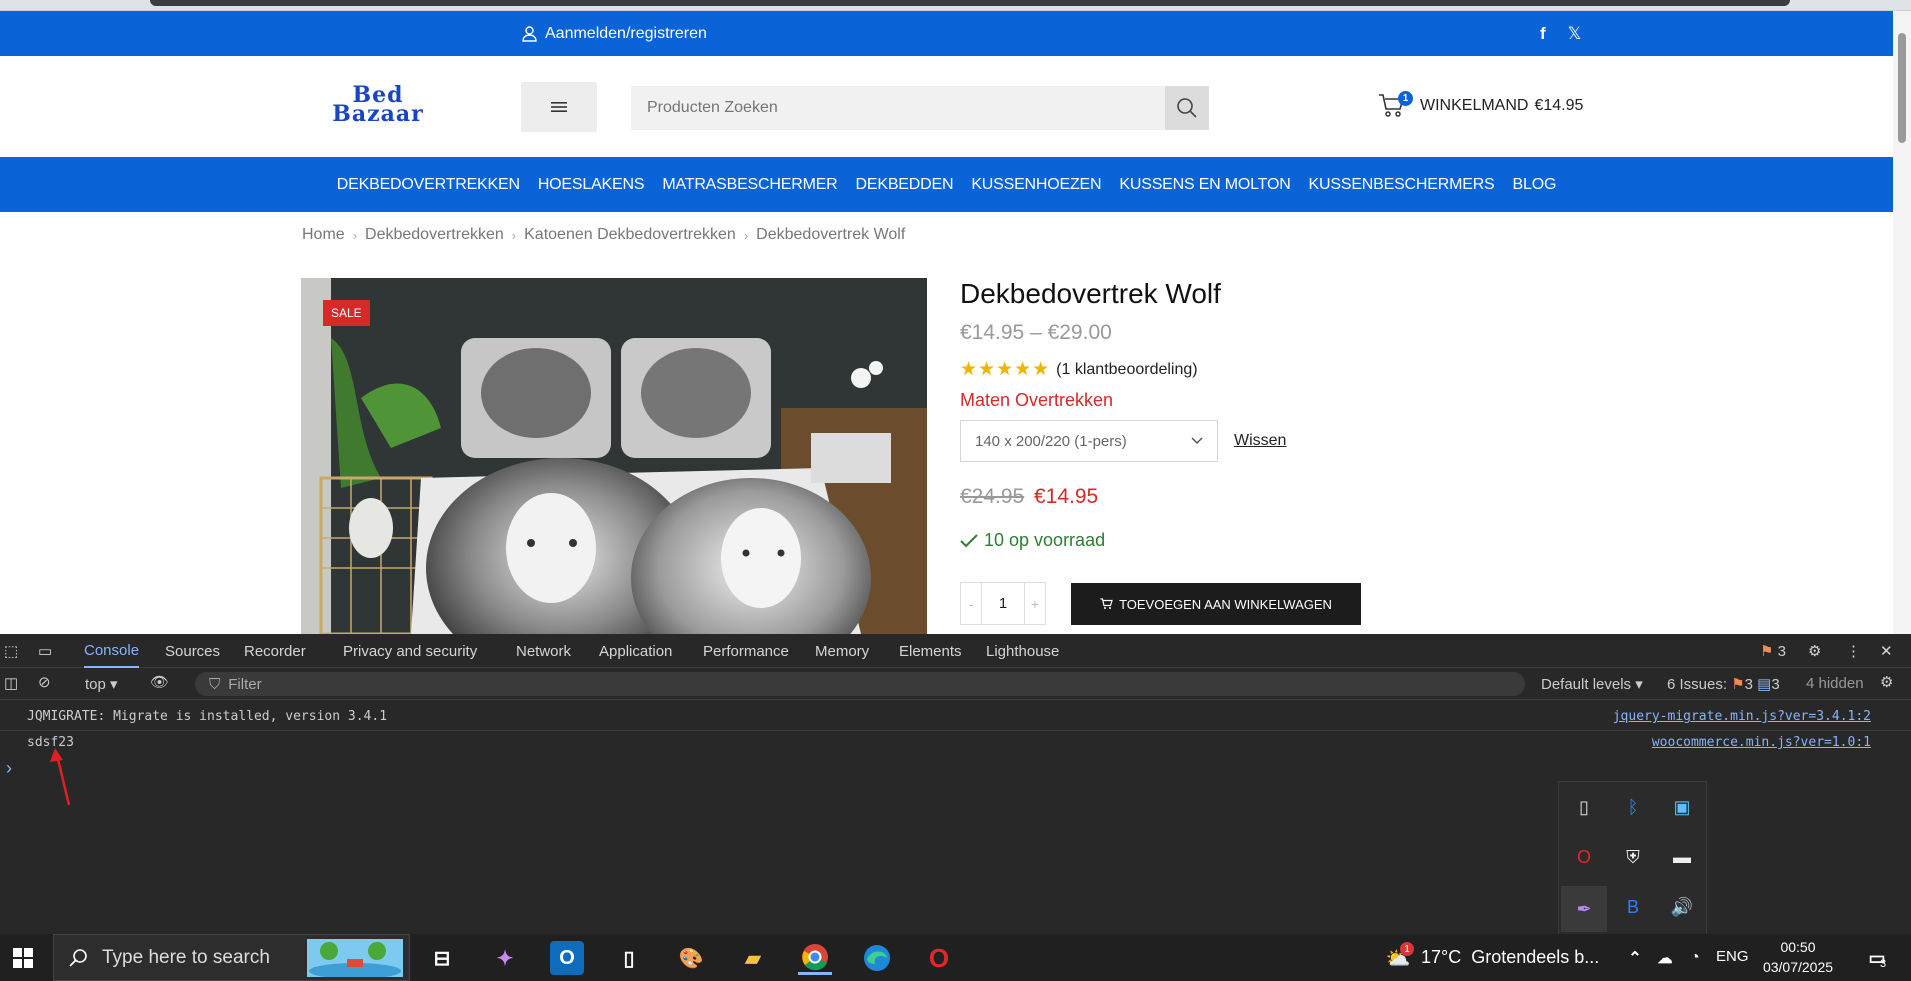 Image resolution: width=1911 pixels, height=981 pixels. What do you see at coordinates (1480, 105) in the screenshot?
I see `cart-link: 1 WINKELMAND €14.95` at bounding box center [1480, 105].